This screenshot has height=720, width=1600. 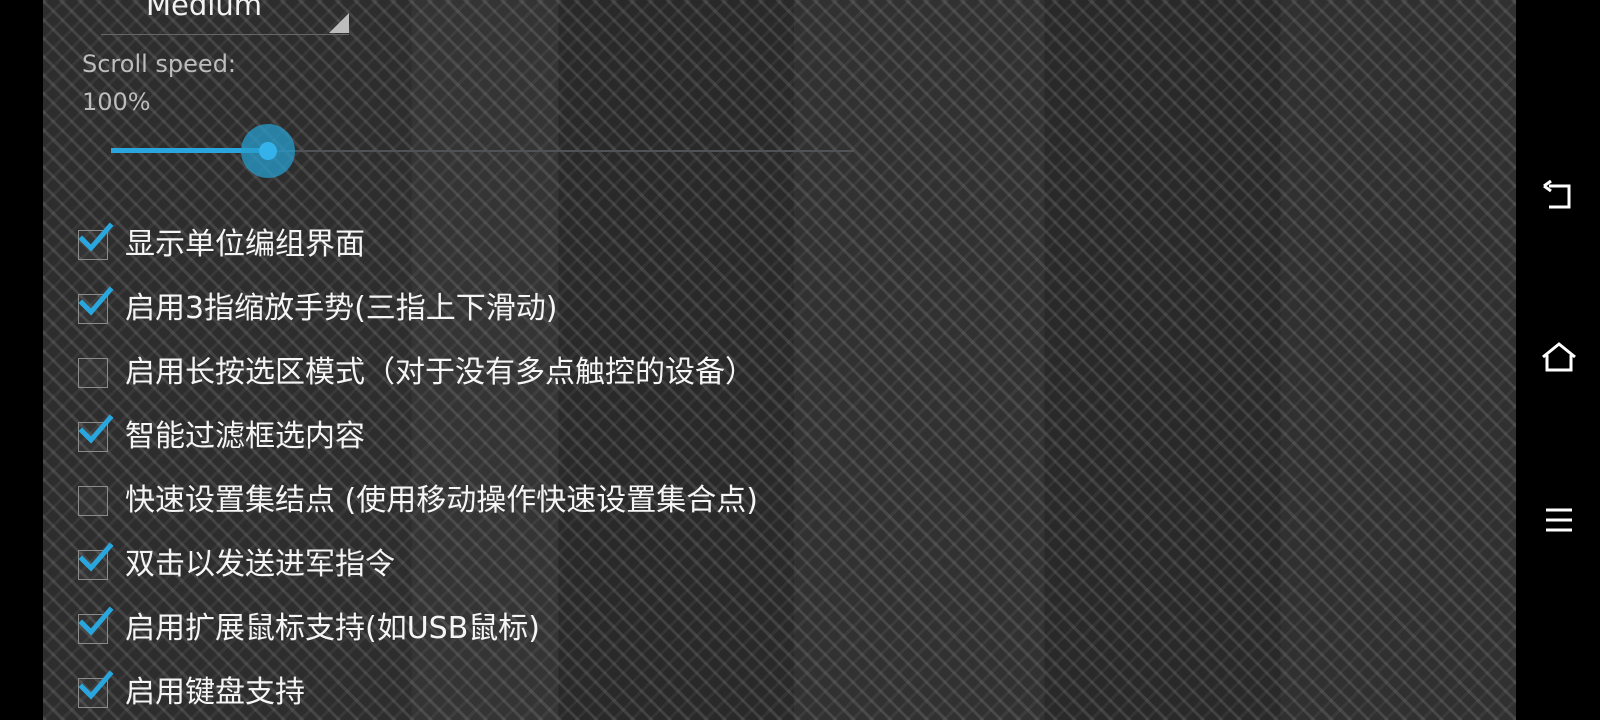 I want to click on option-row: 智能过滤框选内容, so click(x=678, y=437).